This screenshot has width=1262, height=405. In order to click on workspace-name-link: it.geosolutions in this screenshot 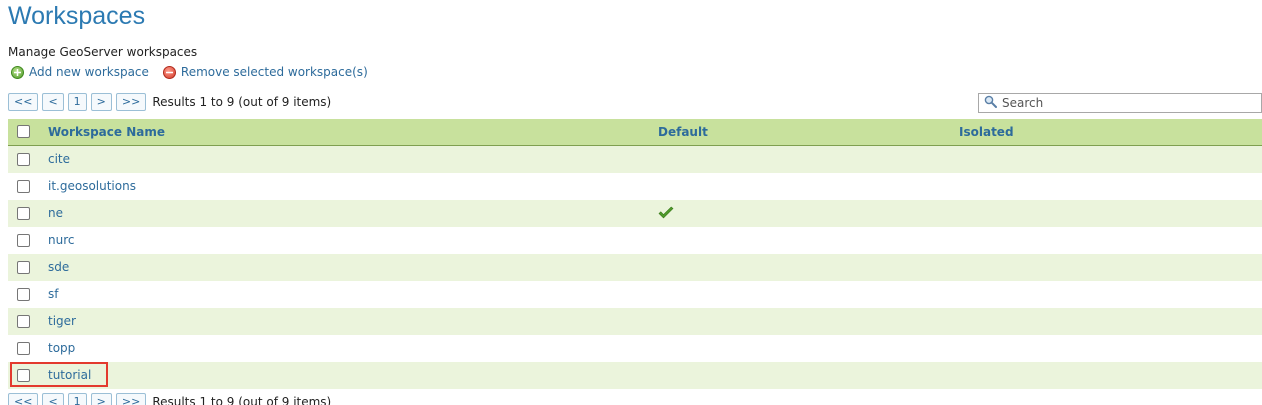, I will do `click(92, 186)`.